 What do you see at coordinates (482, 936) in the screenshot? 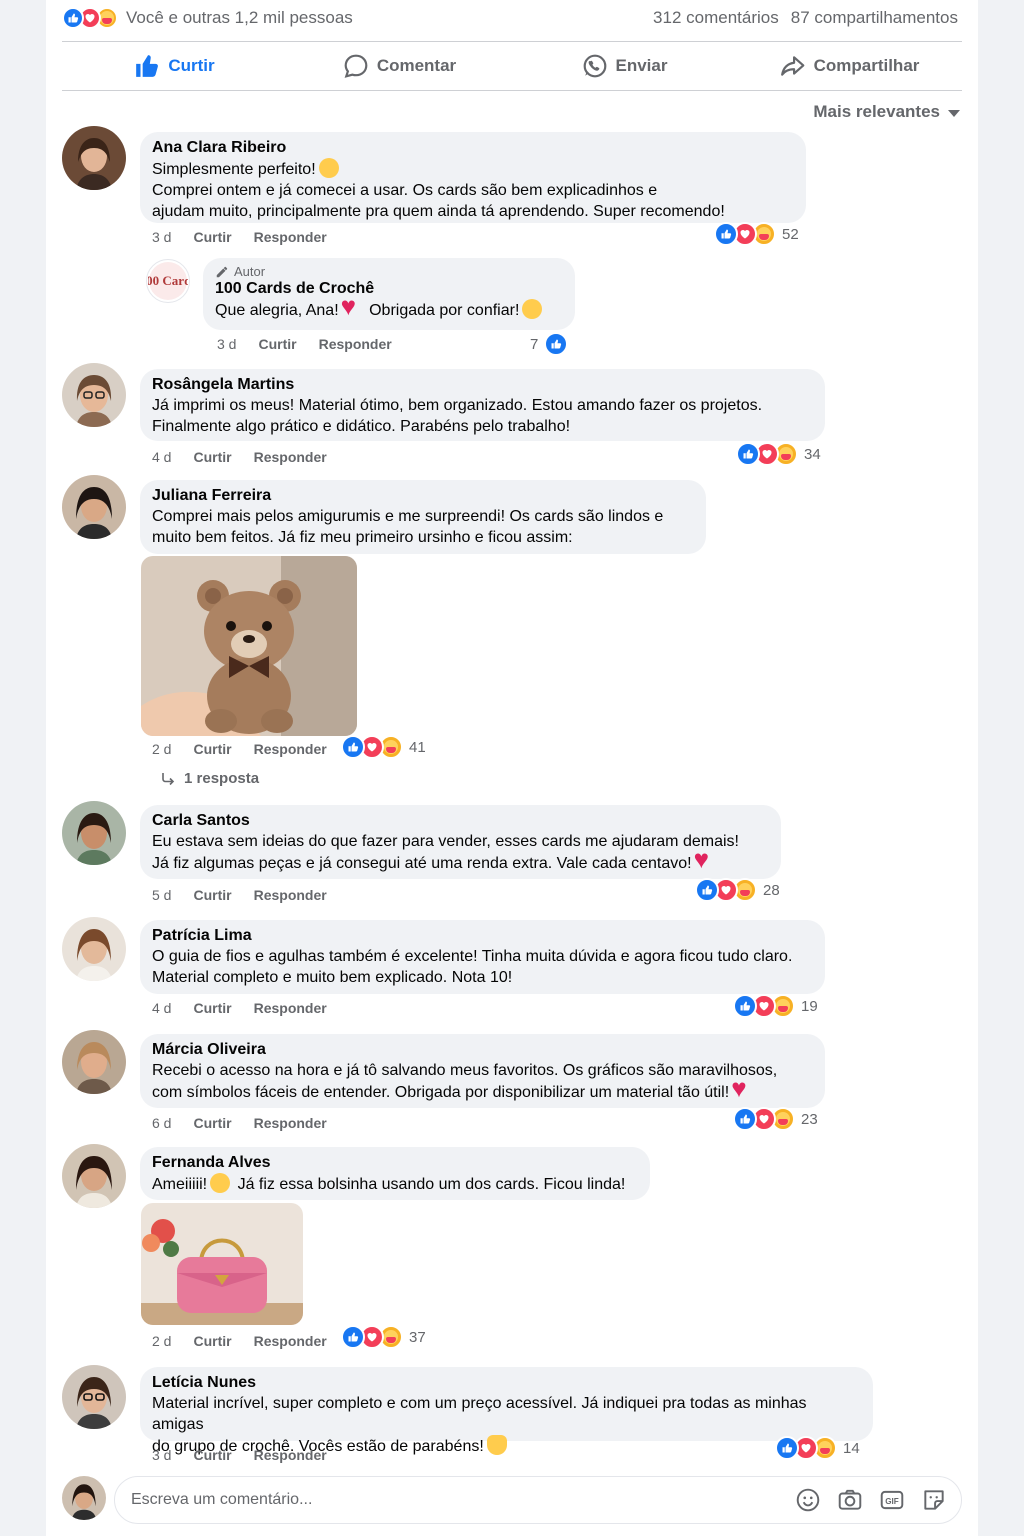
I see `commenter-name: Patrícia Lima` at bounding box center [482, 936].